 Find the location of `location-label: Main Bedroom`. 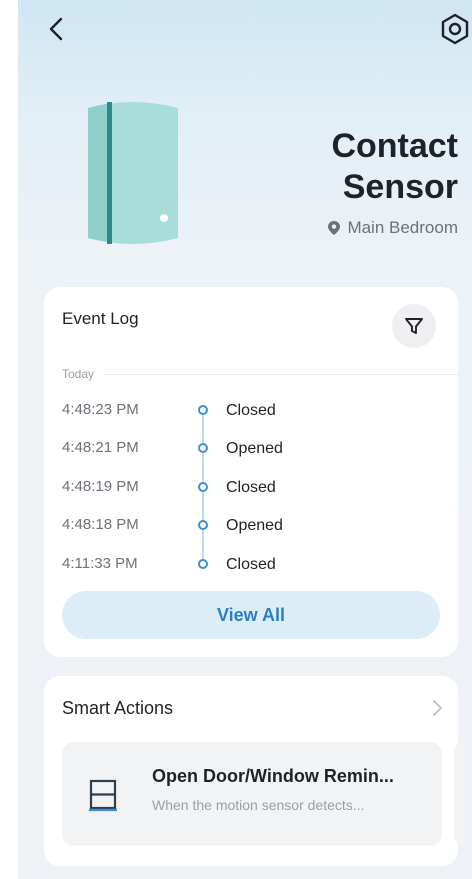

location-label: Main Bedroom is located at coordinates (402, 227).